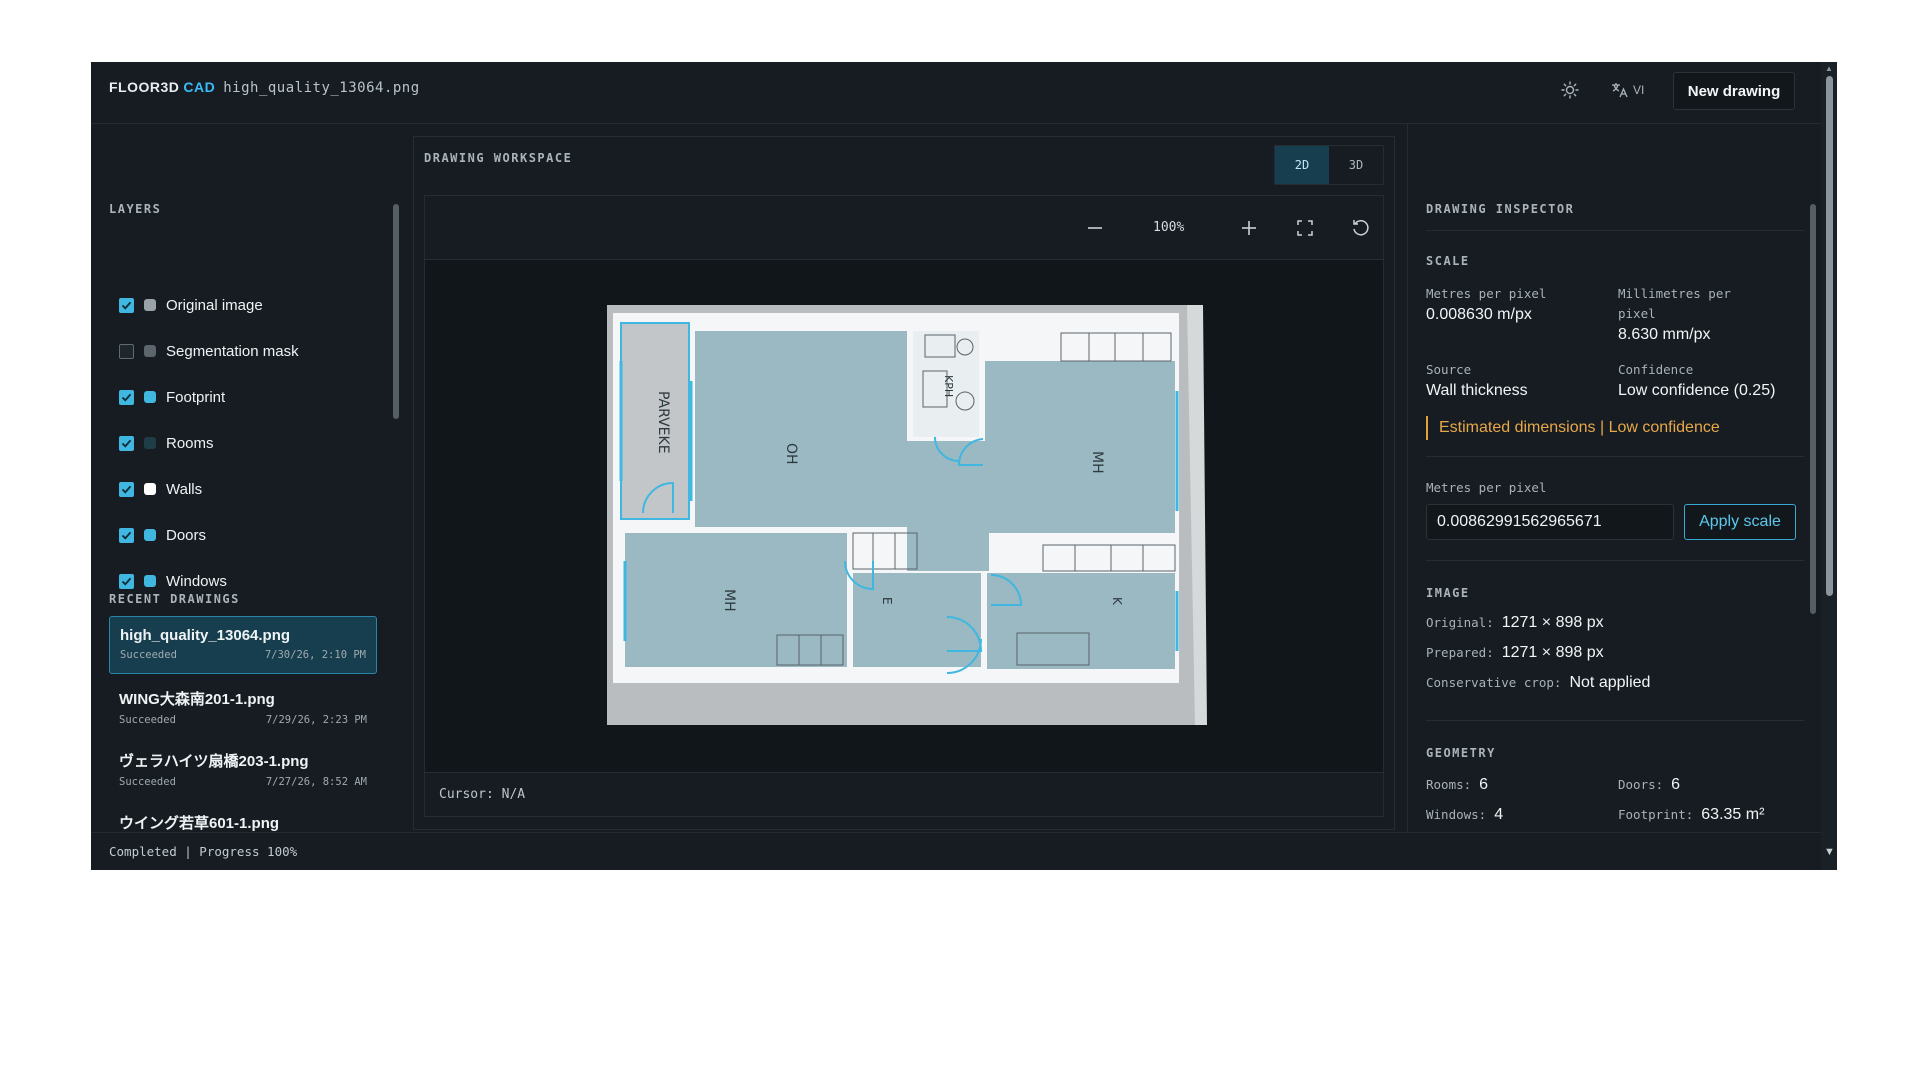 The width and height of the screenshot is (1920, 1080). I want to click on app-status-footer: Completed | Progress 100%, so click(956, 851).